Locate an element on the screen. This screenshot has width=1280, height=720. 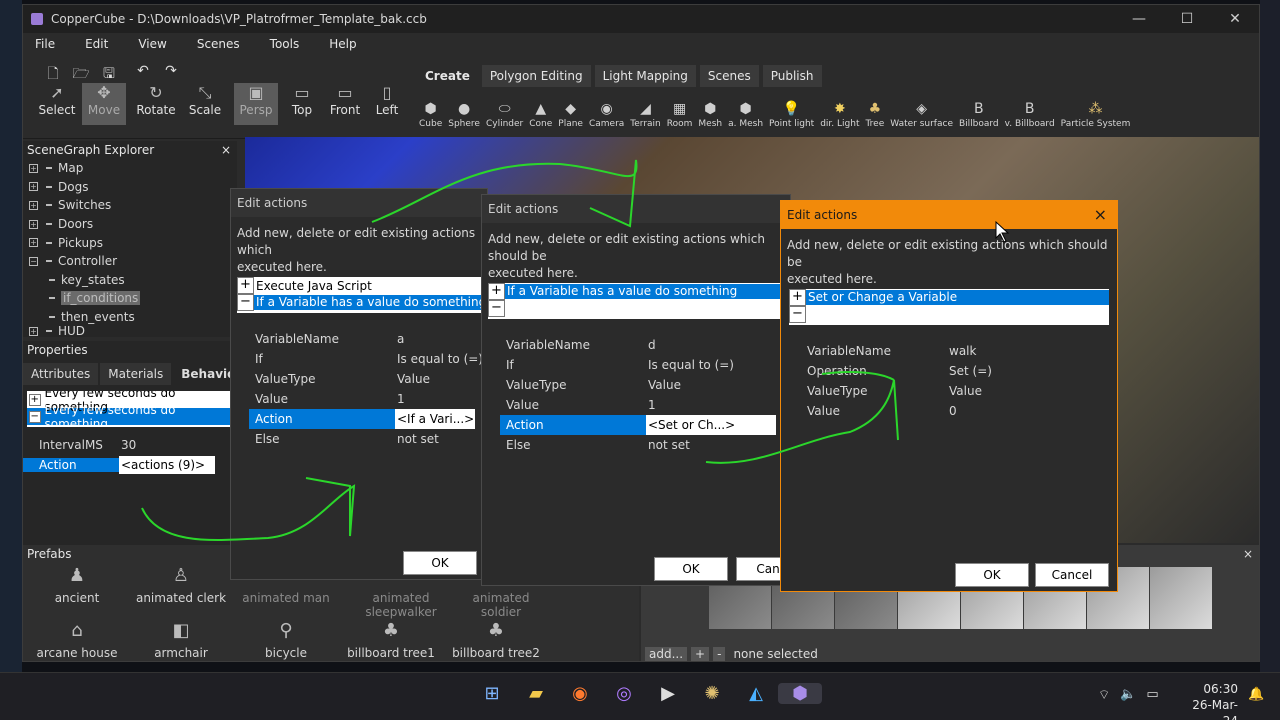
behavior-item-selected: − Every few seconds do something is located at coordinates (130, 415).